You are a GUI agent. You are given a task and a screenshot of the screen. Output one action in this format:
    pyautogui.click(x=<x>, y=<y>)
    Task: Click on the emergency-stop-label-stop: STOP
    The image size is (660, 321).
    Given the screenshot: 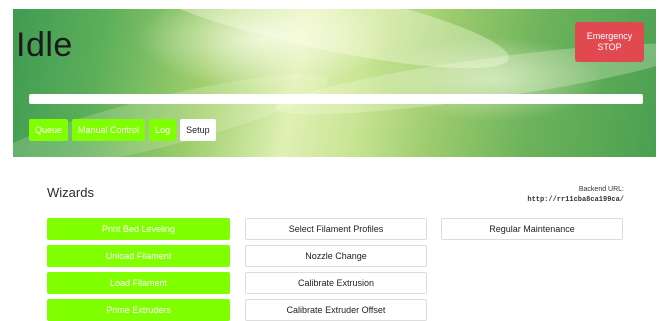 What is the action you would take?
    pyautogui.click(x=609, y=47)
    